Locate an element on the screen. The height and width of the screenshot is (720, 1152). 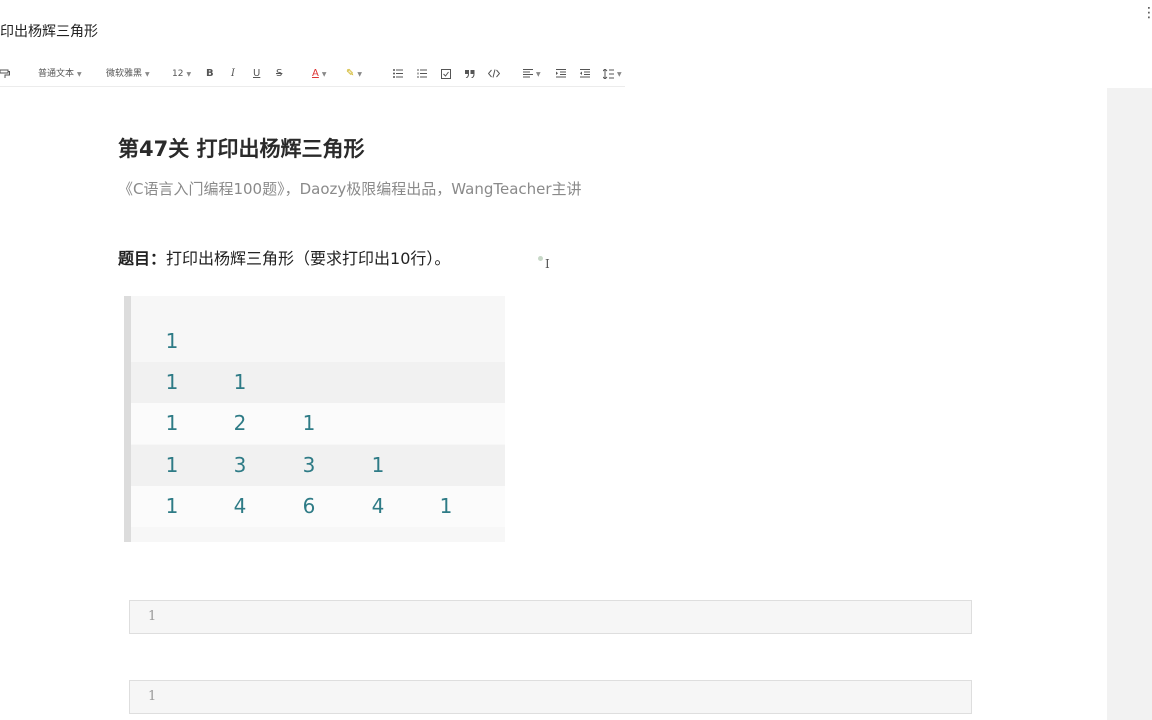
line-height-button: ▼ is located at coordinates (612, 74).